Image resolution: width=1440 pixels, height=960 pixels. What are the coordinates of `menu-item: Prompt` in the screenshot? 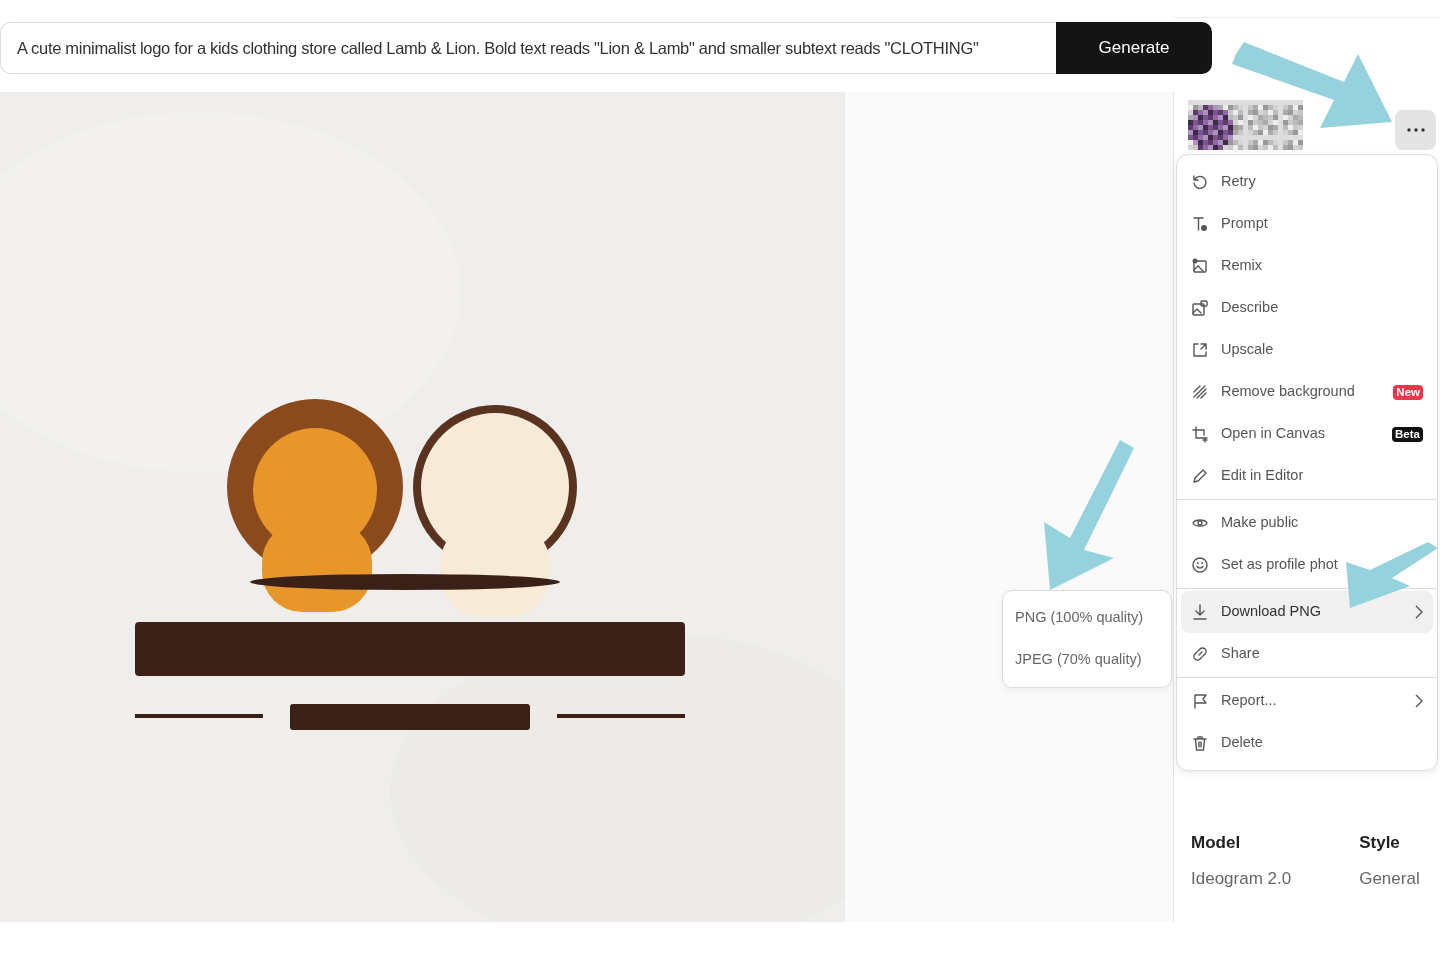 It's located at (1307, 224).